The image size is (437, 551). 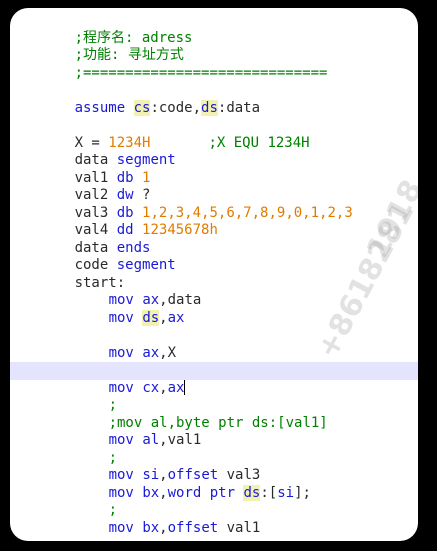 What do you see at coordinates (151, 527) in the screenshot?
I see `register-token: bx` at bounding box center [151, 527].